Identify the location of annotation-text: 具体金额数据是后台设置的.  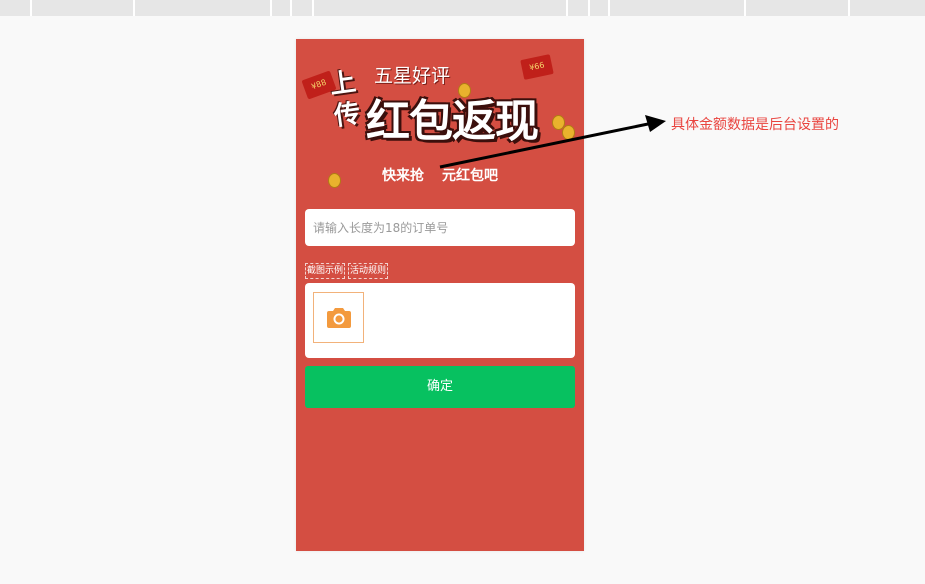
(755, 125).